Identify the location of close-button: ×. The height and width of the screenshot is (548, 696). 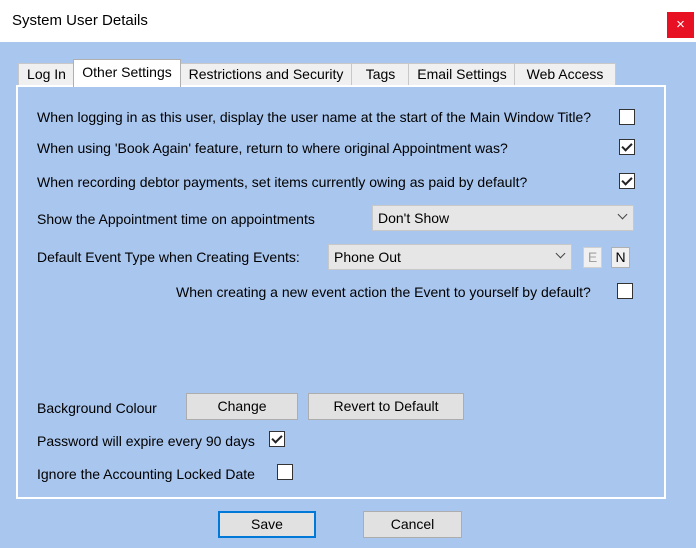
(680, 25).